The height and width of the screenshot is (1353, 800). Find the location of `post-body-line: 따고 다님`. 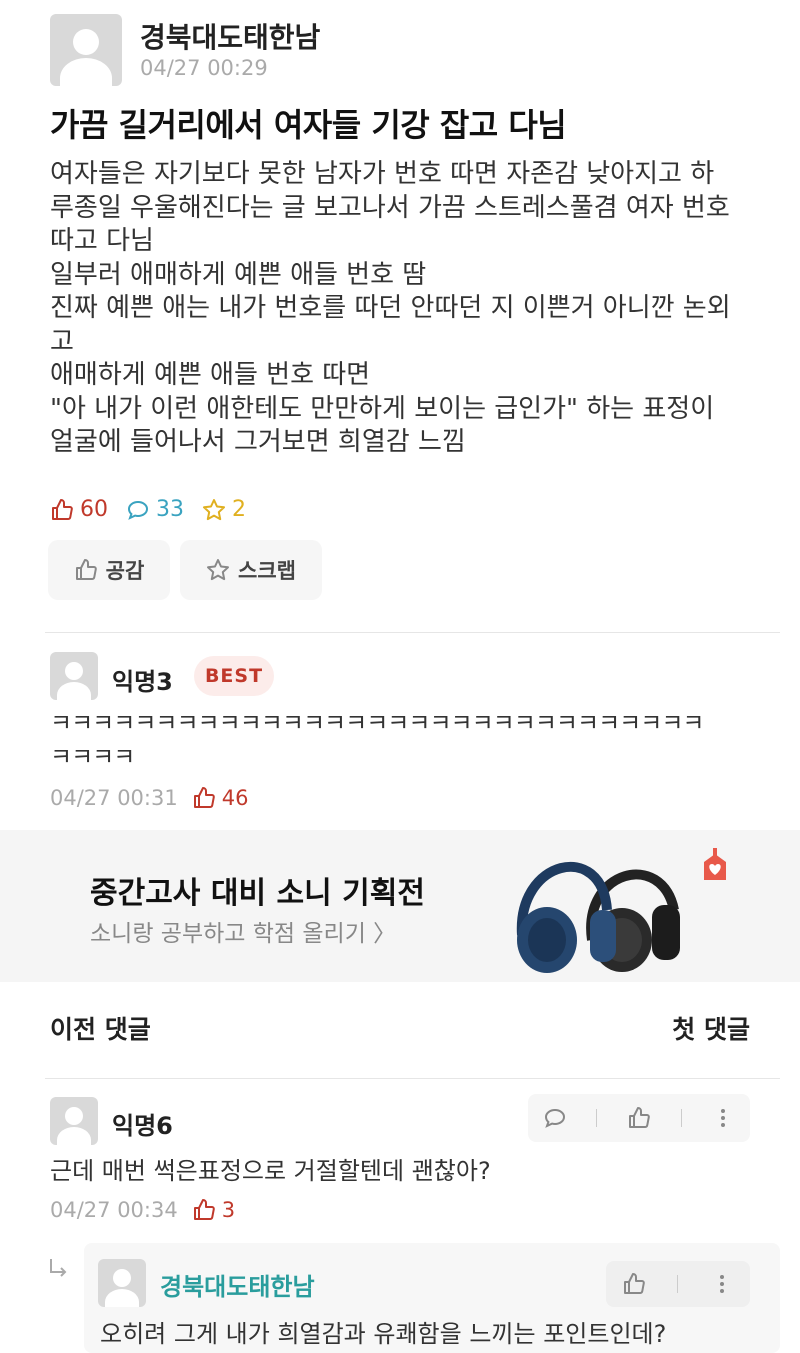

post-body-line: 따고 다님 is located at coordinates (102, 241).